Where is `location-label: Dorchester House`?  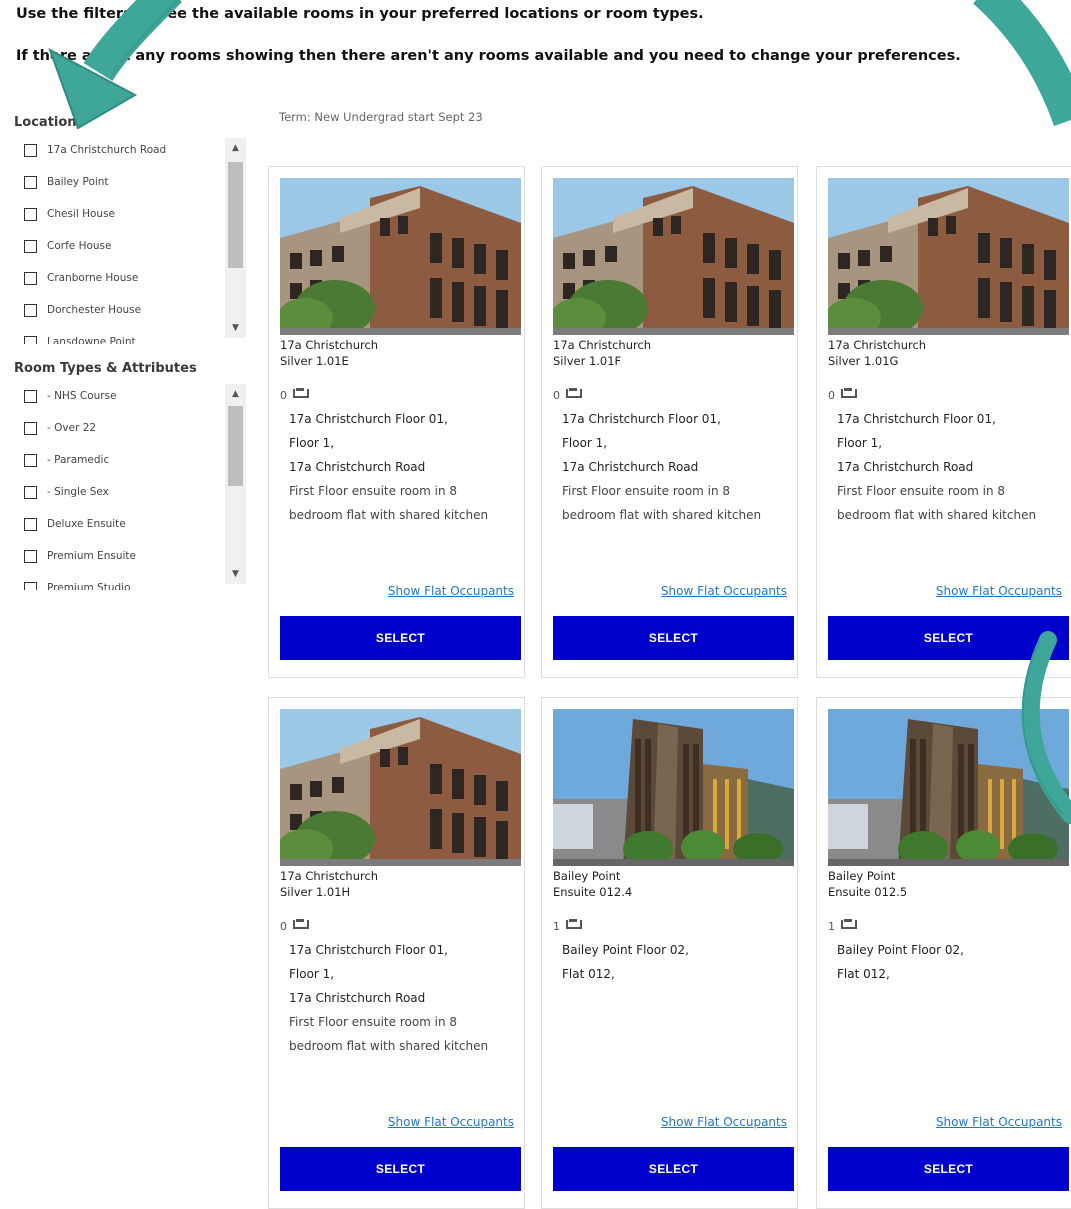 location-label: Dorchester House is located at coordinates (94, 310).